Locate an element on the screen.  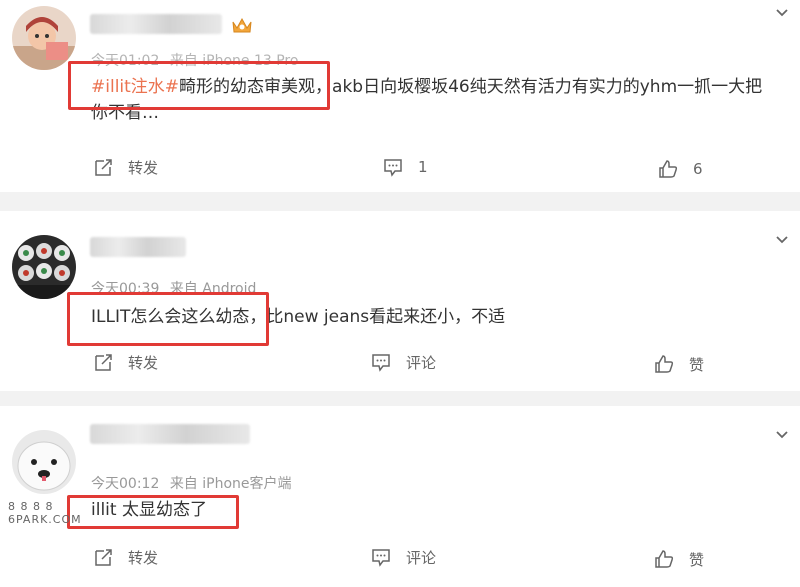
post-time: 今天00:12 is located at coordinates (125, 484).